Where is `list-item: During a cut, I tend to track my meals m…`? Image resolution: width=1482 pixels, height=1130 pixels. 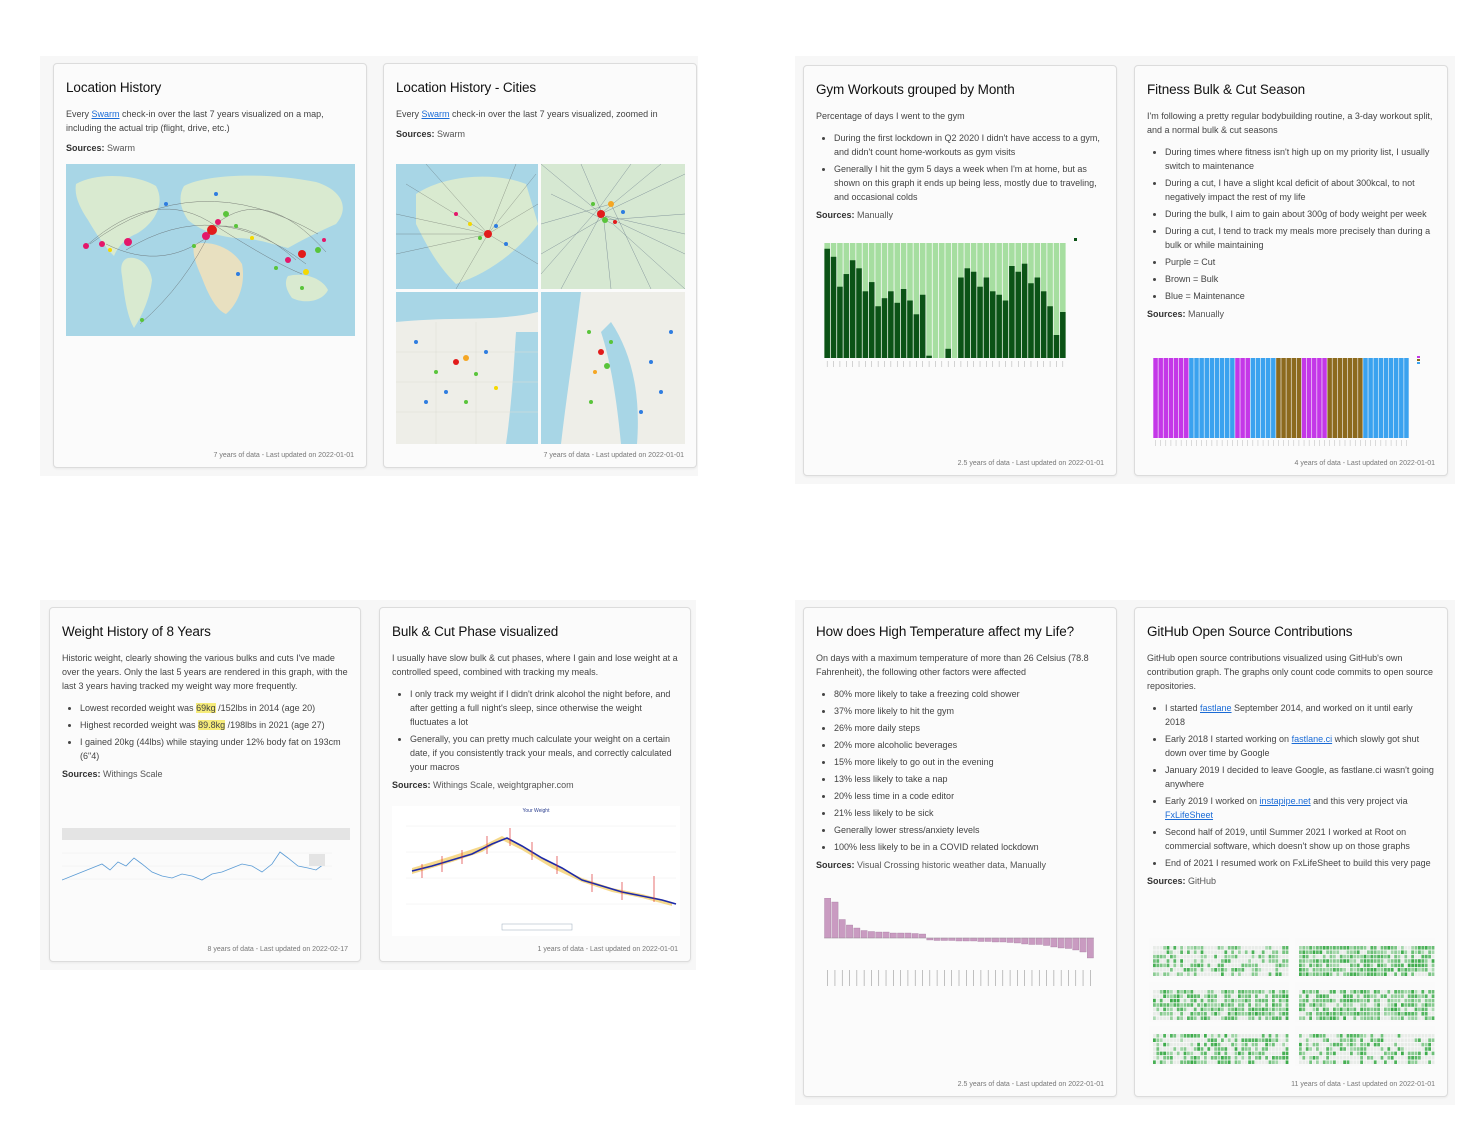
list-item: During a cut, I tend to track my meals m… is located at coordinates (1300, 238).